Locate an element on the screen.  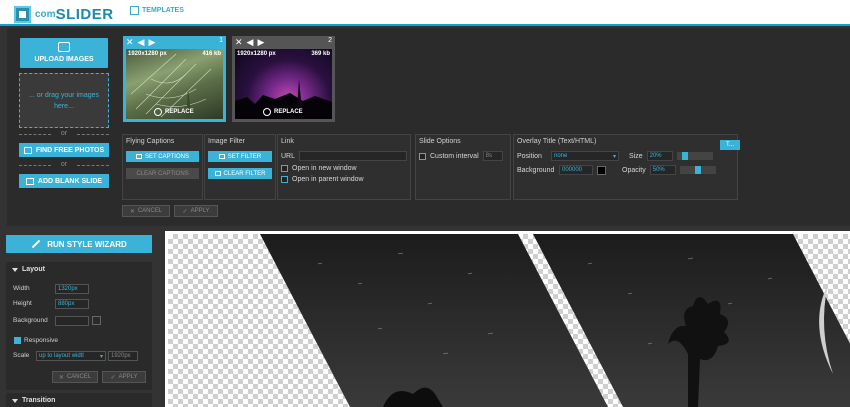
templates-tab: TEMPLATES is located at coordinates (157, 10).